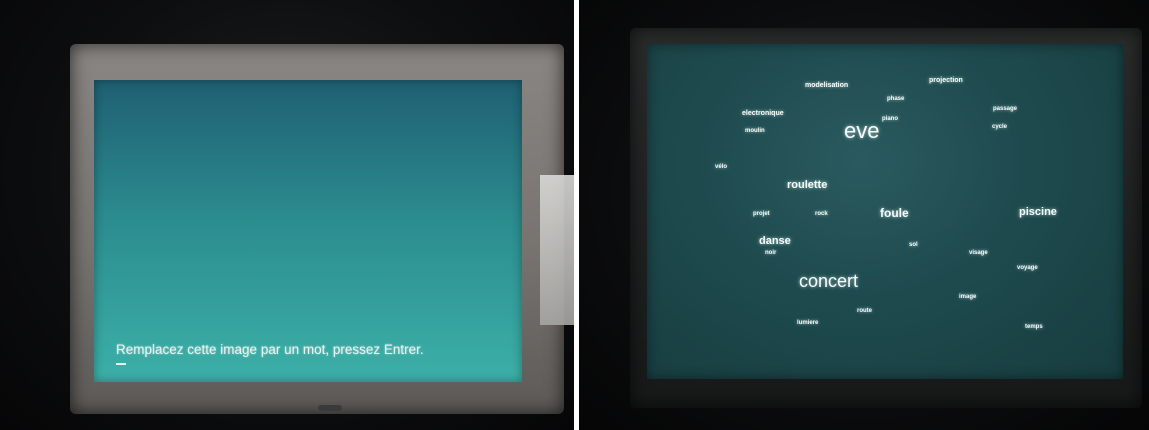  Describe the element at coordinates (1005, 109) in the screenshot. I see `cloud-word: passage` at that location.